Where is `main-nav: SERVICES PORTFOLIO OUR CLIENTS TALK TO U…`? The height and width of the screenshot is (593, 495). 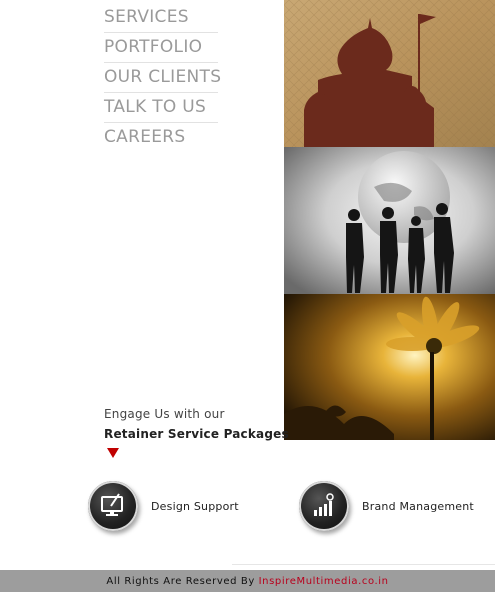 main-nav: SERVICES PORTFOLIO OUR CLIENTS TALK TO U… is located at coordinates (162, 77).